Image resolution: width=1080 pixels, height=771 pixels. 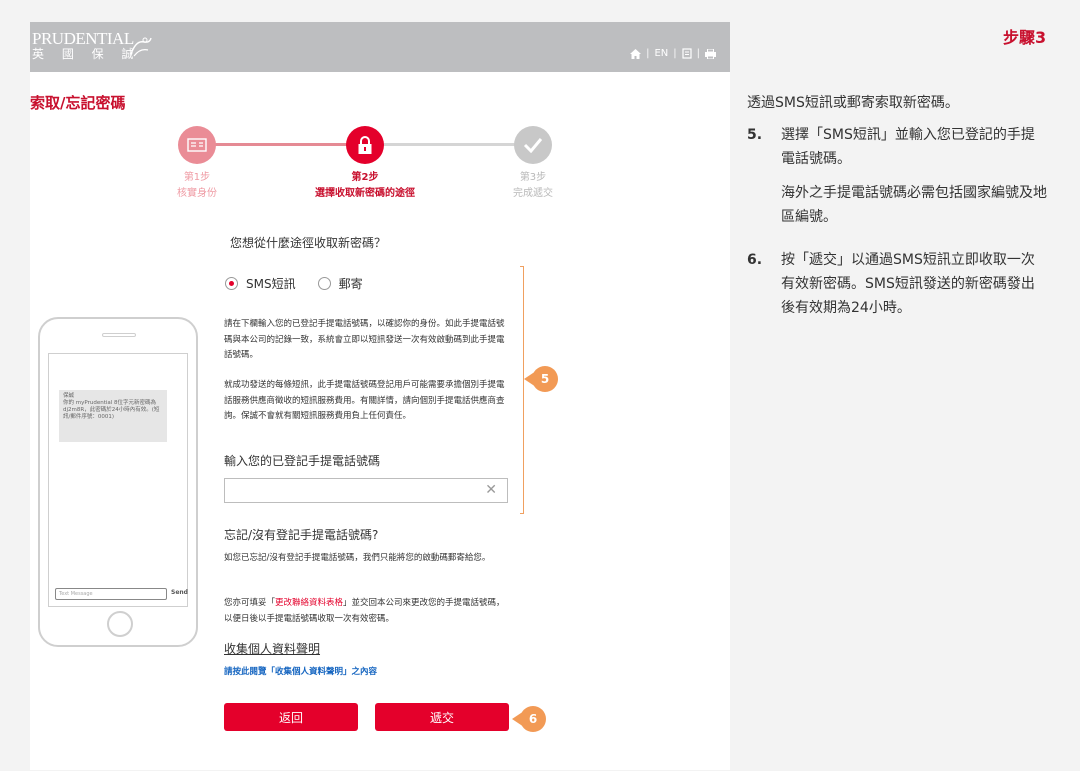 What do you see at coordinates (308, 243) in the screenshot?
I see `question-heading: 您想從什麼途徑收取新密碼？` at bounding box center [308, 243].